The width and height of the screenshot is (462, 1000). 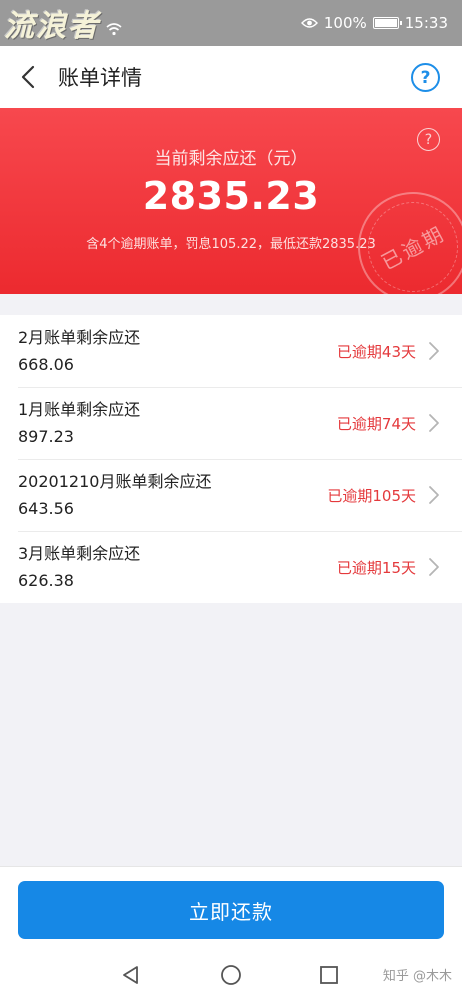 I want to click on triangle-back-icon, so click(x=130, y=975).